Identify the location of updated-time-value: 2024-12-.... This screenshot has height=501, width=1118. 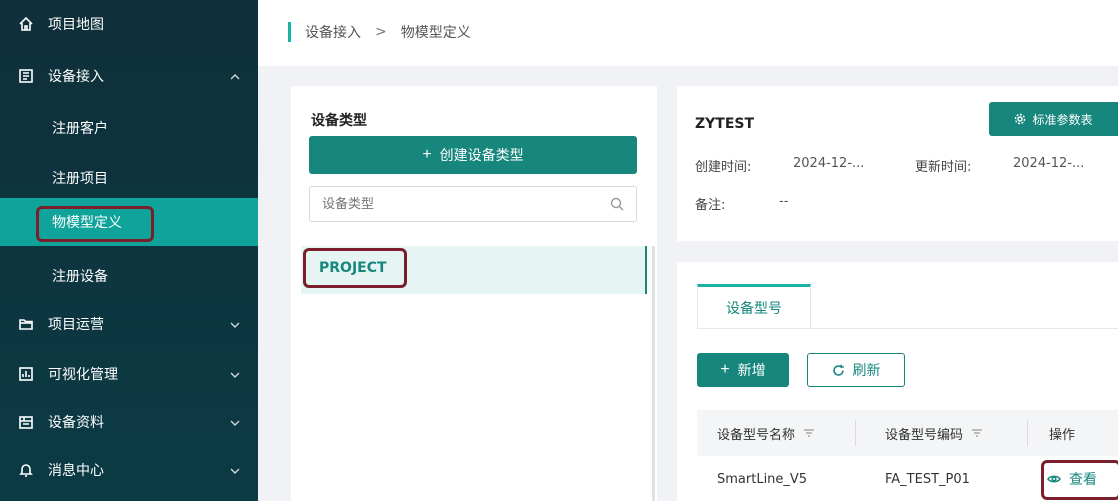
(1048, 163).